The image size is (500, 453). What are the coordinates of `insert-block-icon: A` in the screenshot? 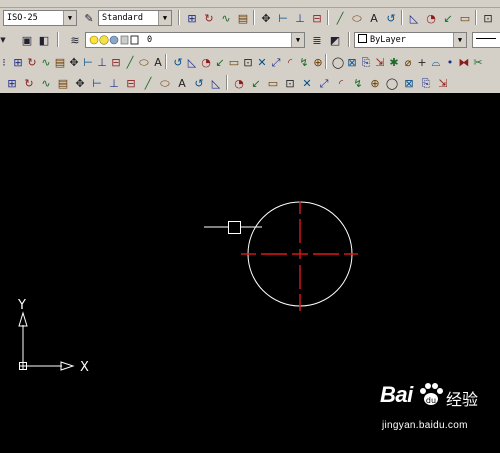 It's located at (158, 62).